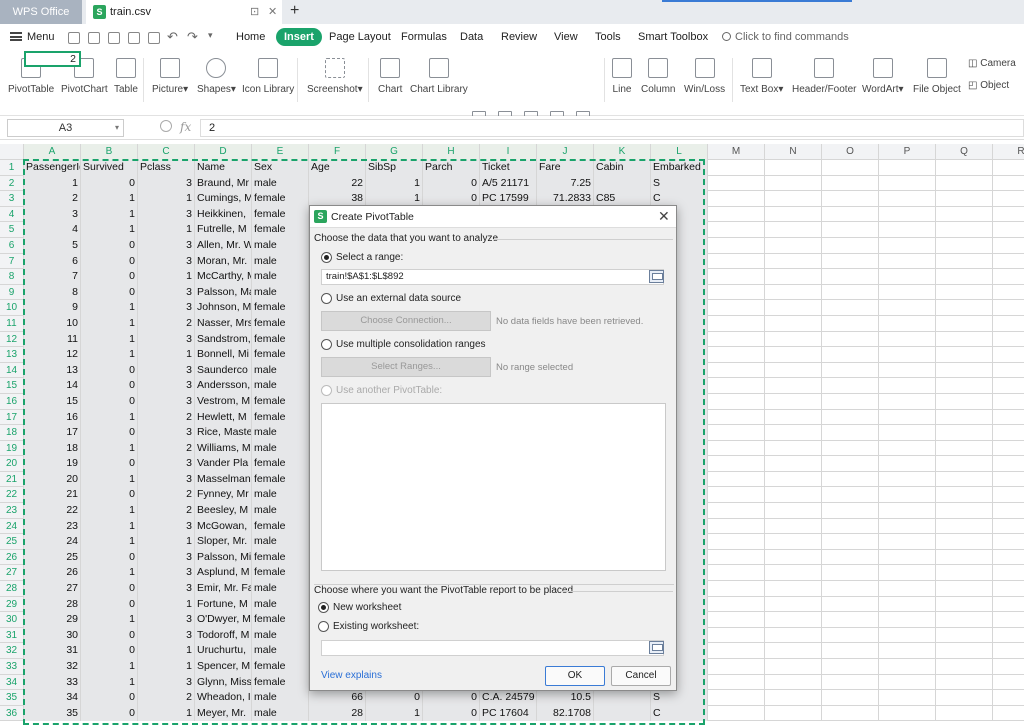  Describe the element at coordinates (52, 526) in the screenshot. I see `cell: 23` at that location.